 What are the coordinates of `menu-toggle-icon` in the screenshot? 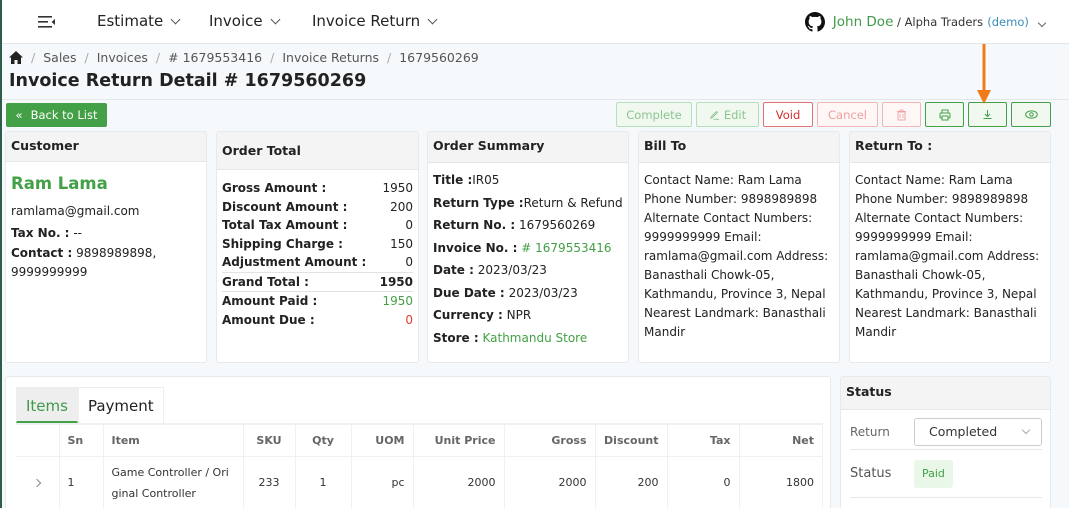 It's located at (47, 22).